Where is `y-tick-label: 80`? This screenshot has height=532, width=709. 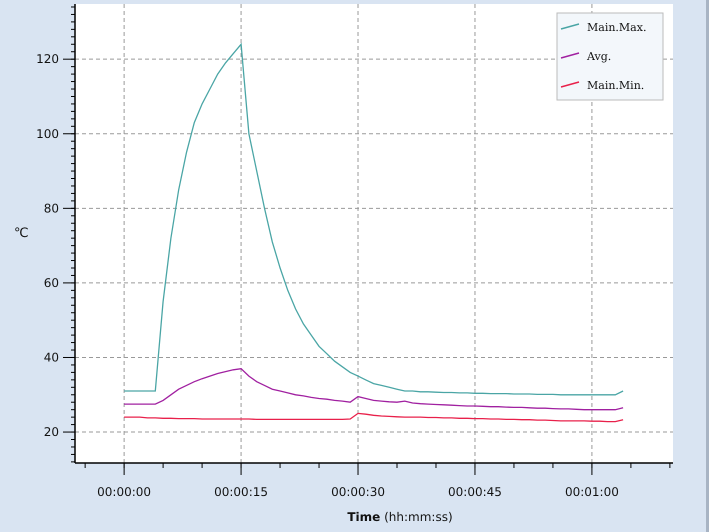
y-tick-label: 80 is located at coordinates (51, 208).